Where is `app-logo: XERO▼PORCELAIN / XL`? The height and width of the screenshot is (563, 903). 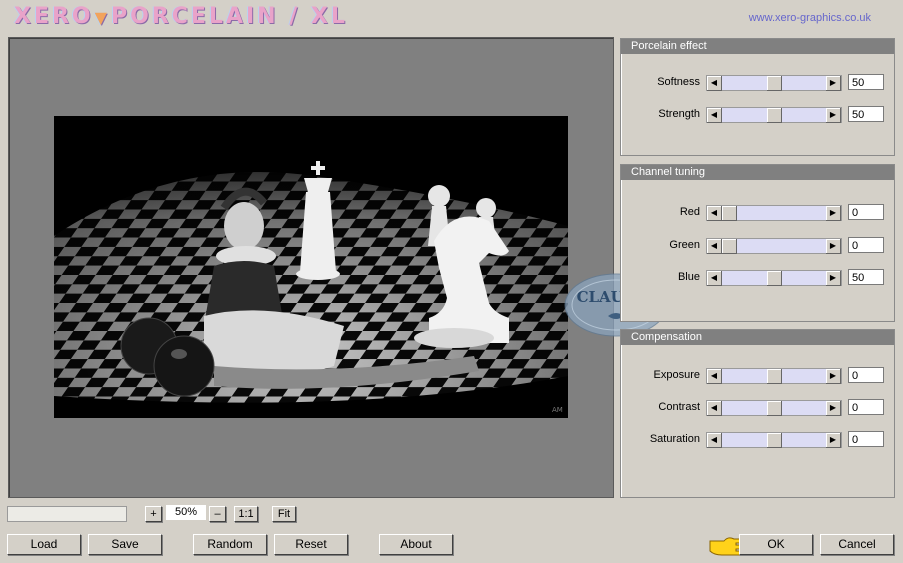
app-logo: XERO▼PORCELAIN / XL is located at coordinates (181, 16).